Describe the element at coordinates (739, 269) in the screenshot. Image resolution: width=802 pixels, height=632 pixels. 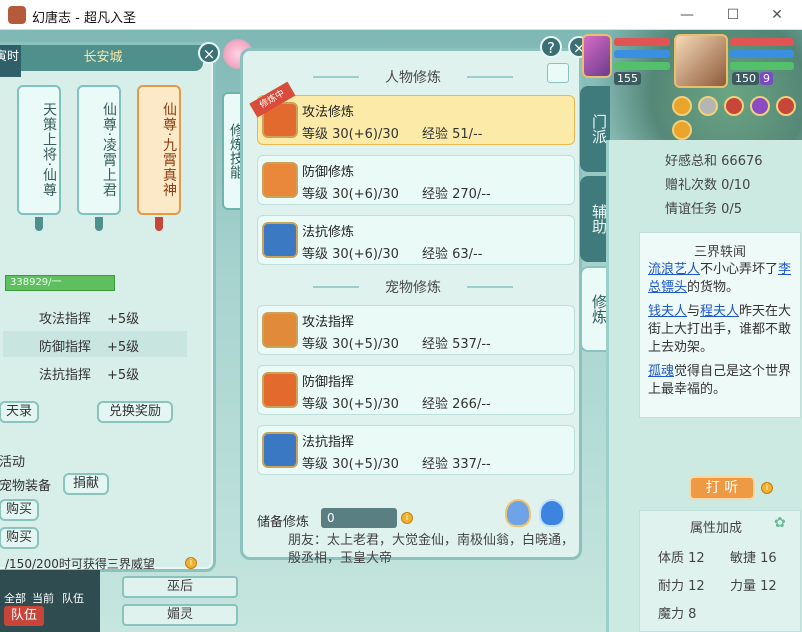
I see `news-text: 不小心弄坏了` at that location.